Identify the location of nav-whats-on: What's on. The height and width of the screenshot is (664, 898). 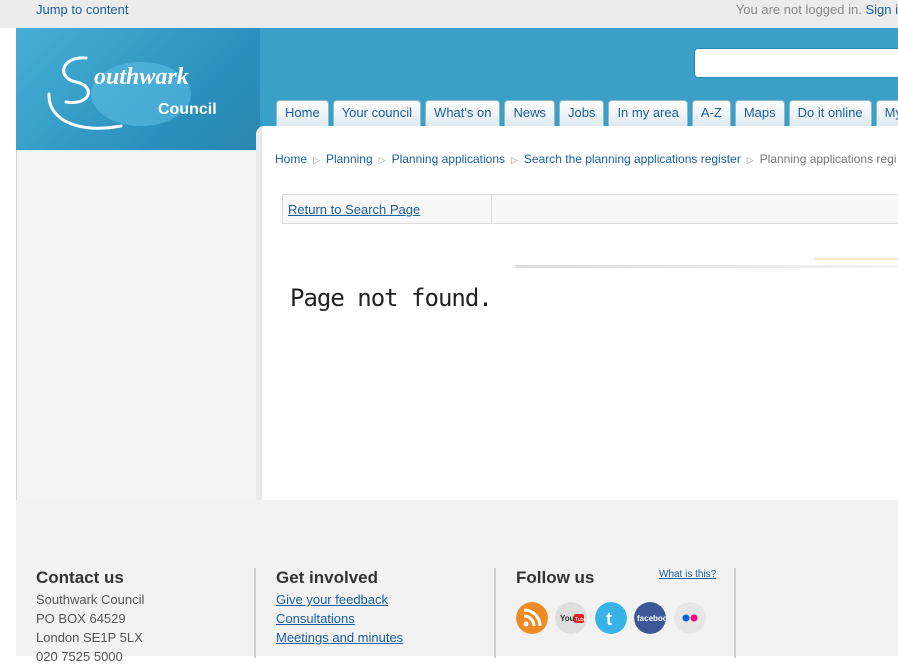
(463, 113).